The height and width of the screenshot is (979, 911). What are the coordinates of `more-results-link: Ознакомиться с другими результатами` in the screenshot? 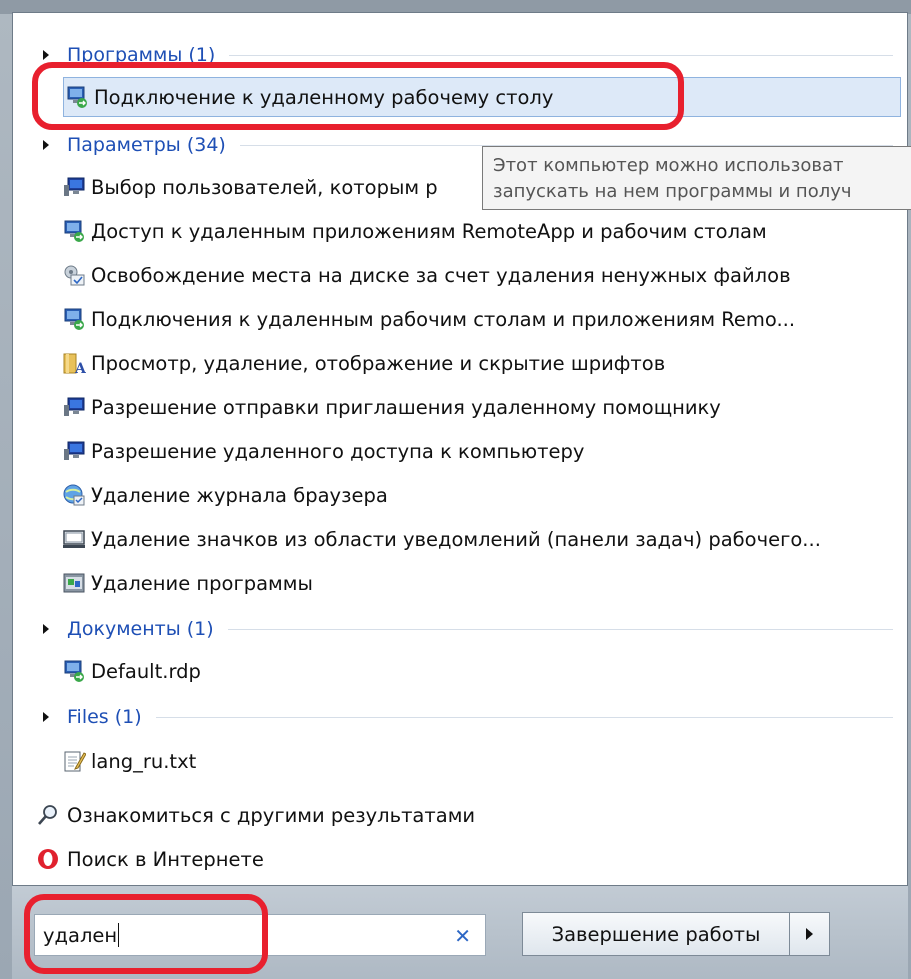 It's located at (465, 815).